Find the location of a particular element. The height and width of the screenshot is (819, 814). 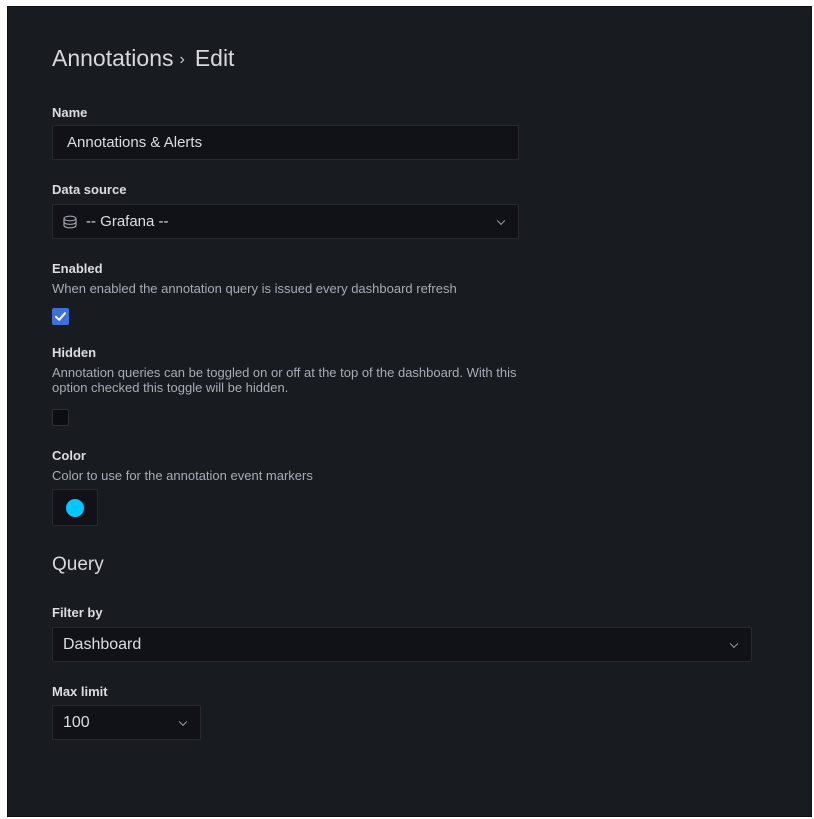

breadcrumb-annotations-link: Annotations is located at coordinates (112, 58).